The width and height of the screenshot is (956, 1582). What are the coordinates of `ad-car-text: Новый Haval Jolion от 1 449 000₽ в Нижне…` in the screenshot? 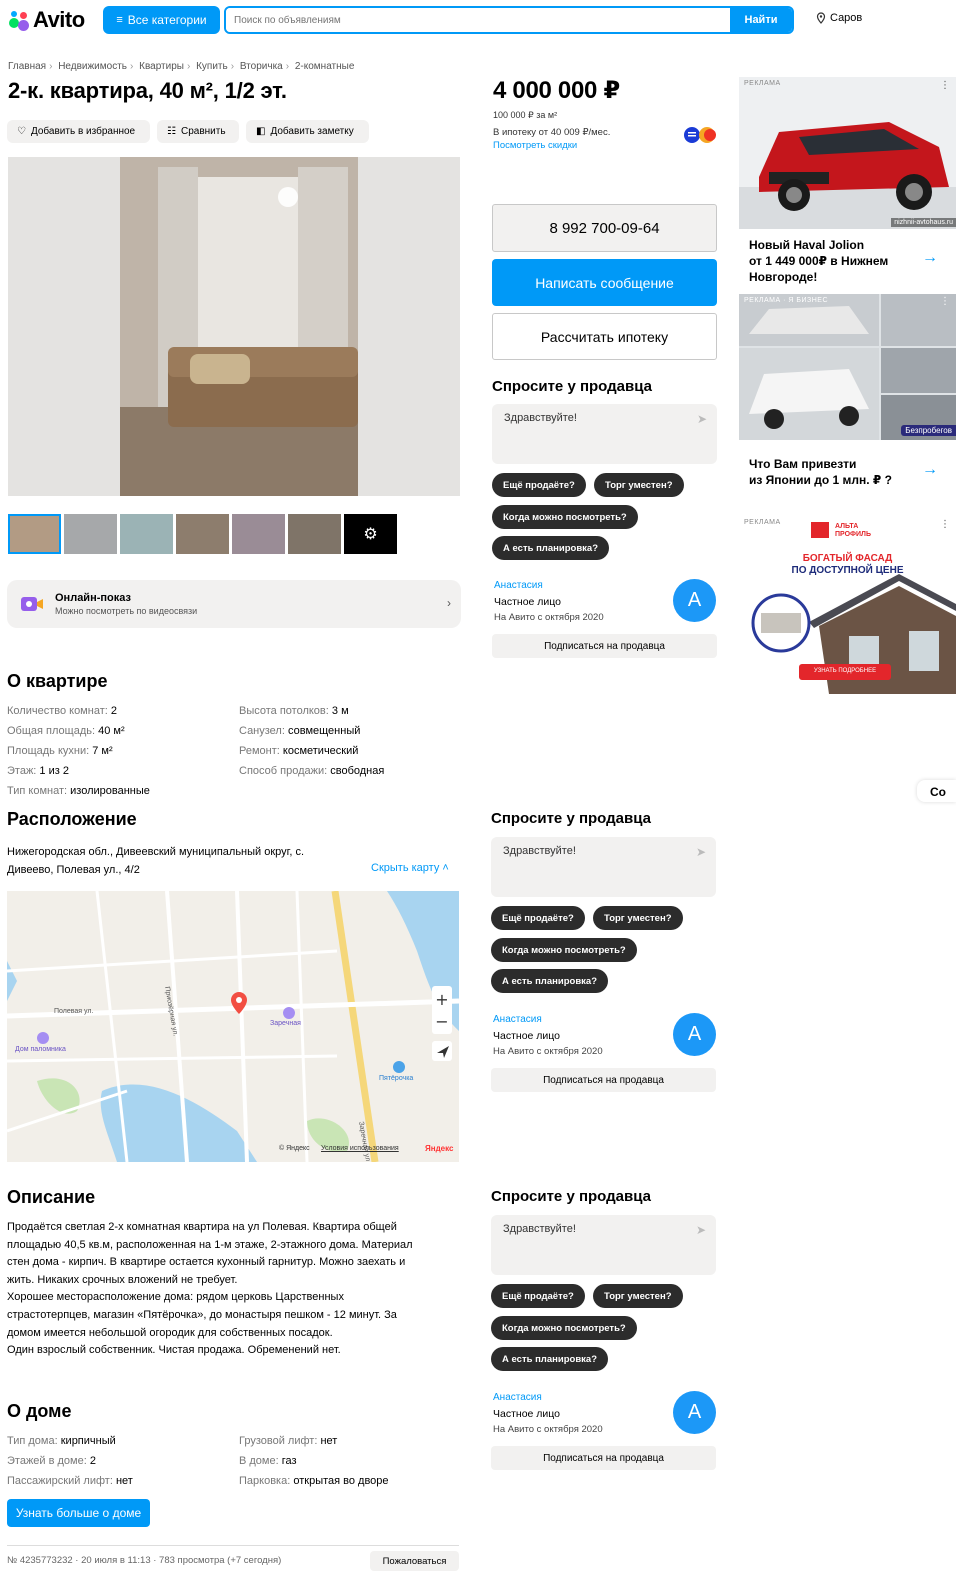 It's located at (818, 261).